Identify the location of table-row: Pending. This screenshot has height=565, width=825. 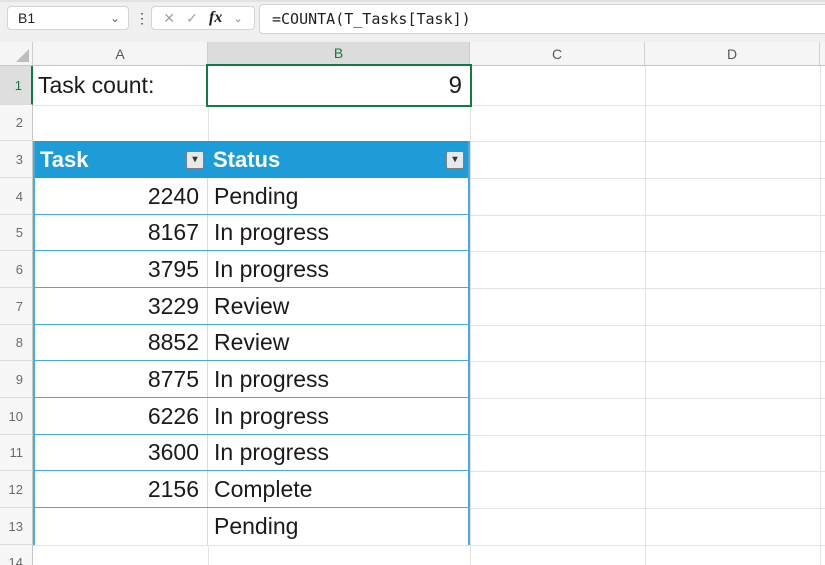
(251, 526).